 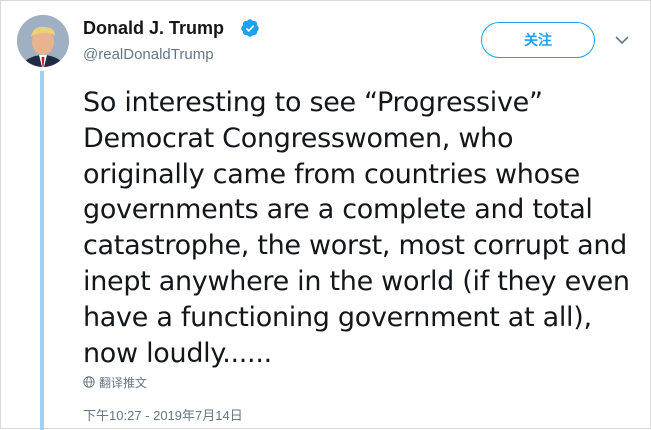 I want to click on follow-button: 关注, so click(x=538, y=40).